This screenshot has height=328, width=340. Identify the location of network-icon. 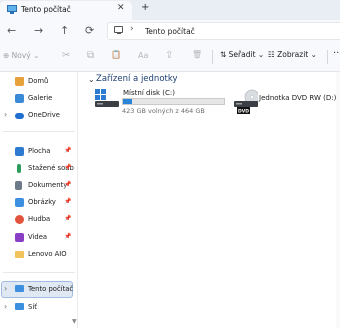
(19, 306).